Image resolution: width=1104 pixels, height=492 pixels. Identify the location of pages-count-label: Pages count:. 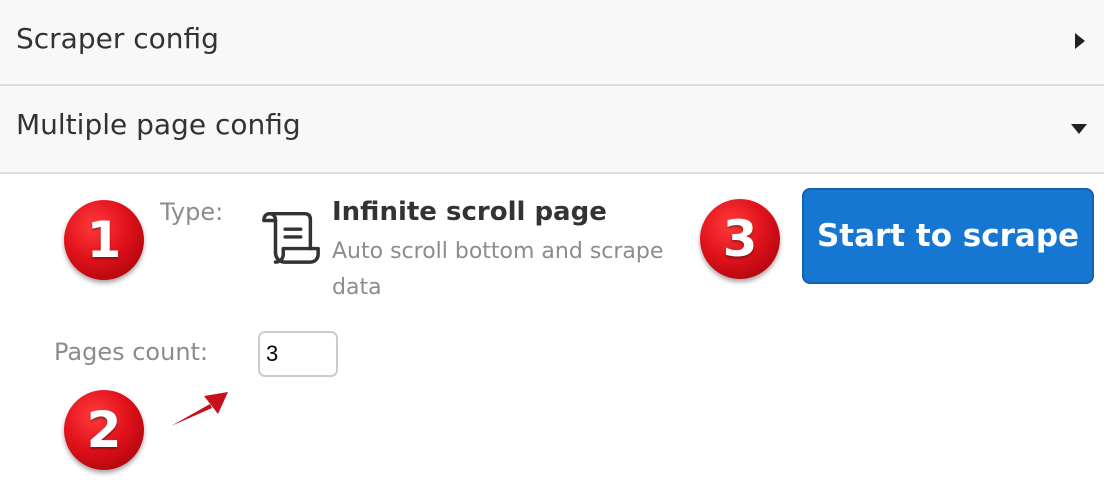
(131, 352).